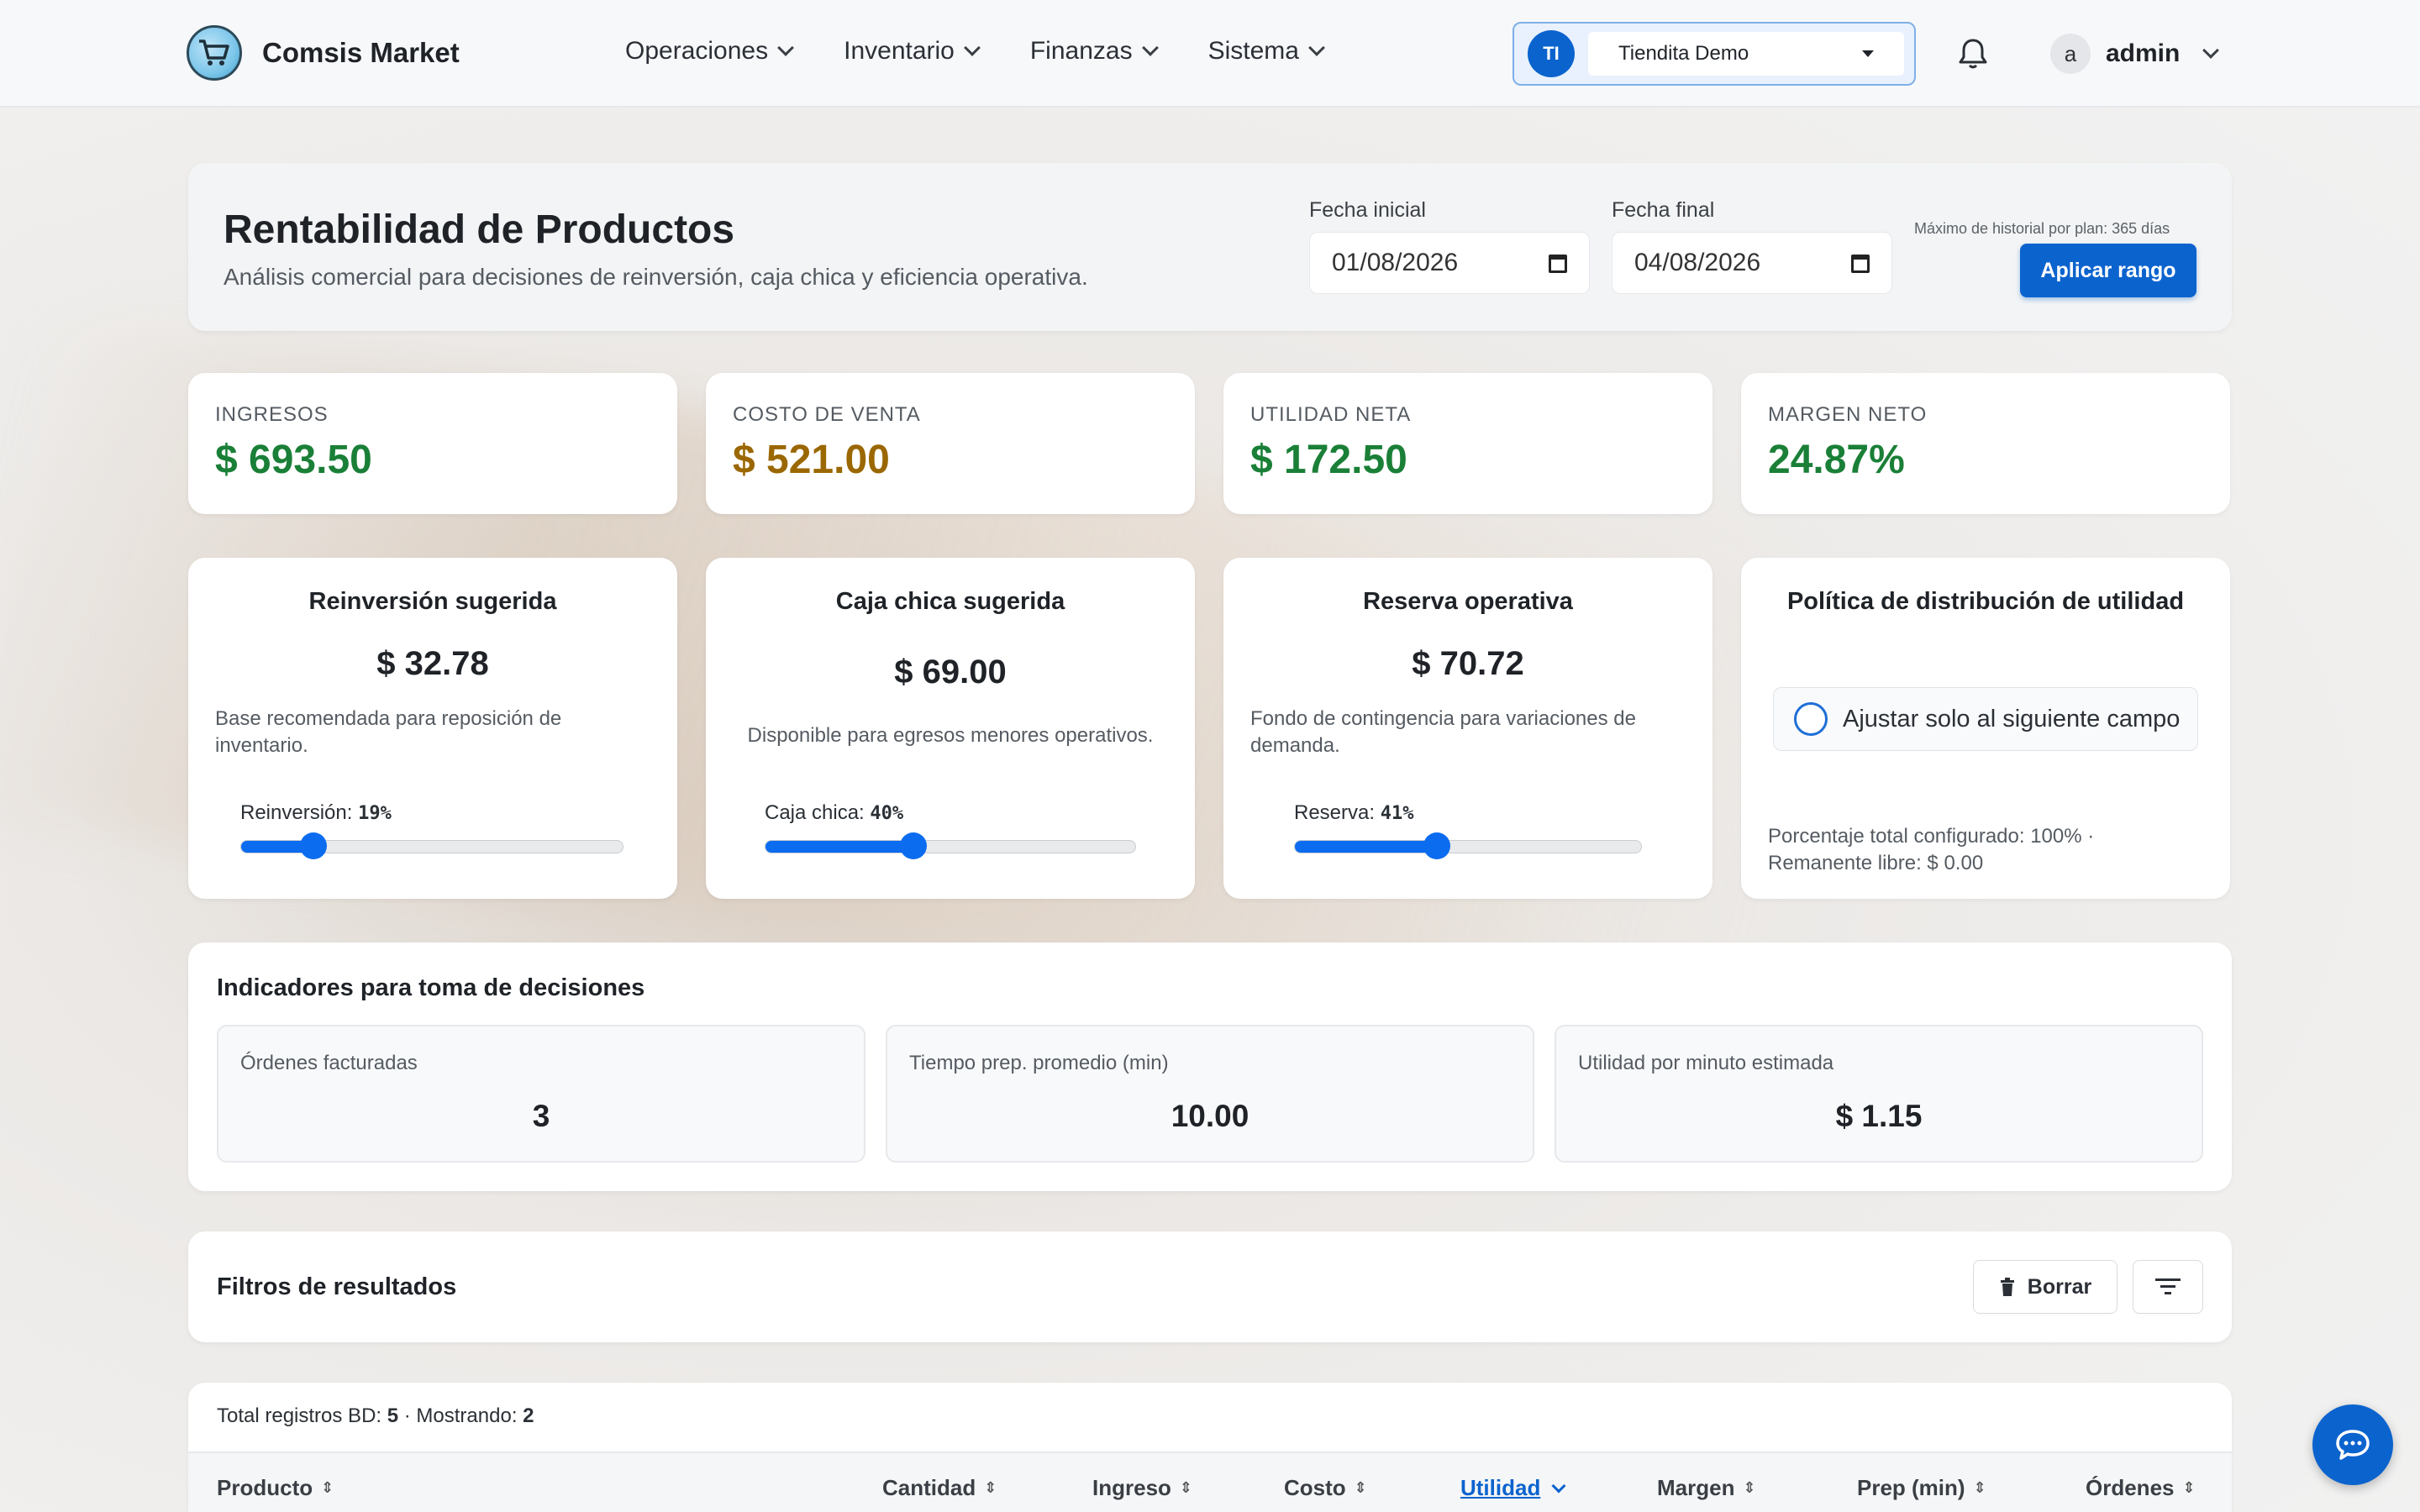 This screenshot has height=1512, width=2420. I want to click on allocation-value: $ 32.78, so click(433, 663).